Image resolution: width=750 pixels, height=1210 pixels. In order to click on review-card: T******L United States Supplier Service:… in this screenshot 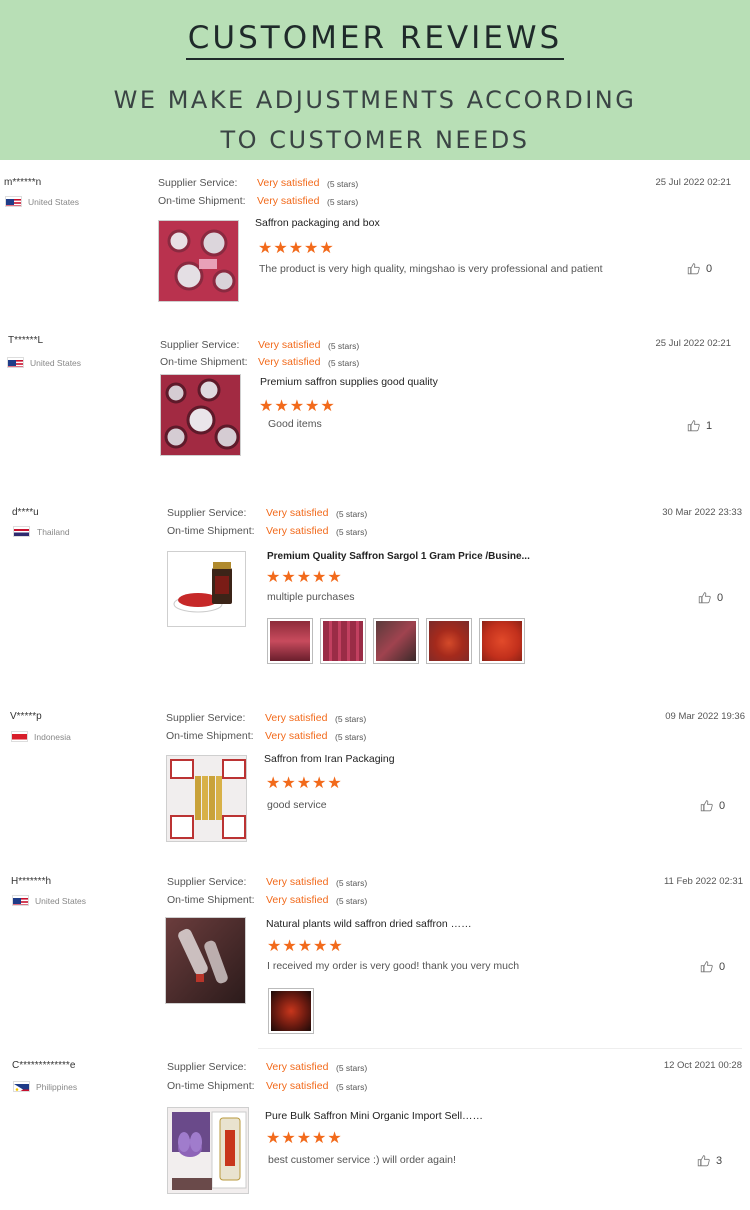, I will do `click(375, 402)`.